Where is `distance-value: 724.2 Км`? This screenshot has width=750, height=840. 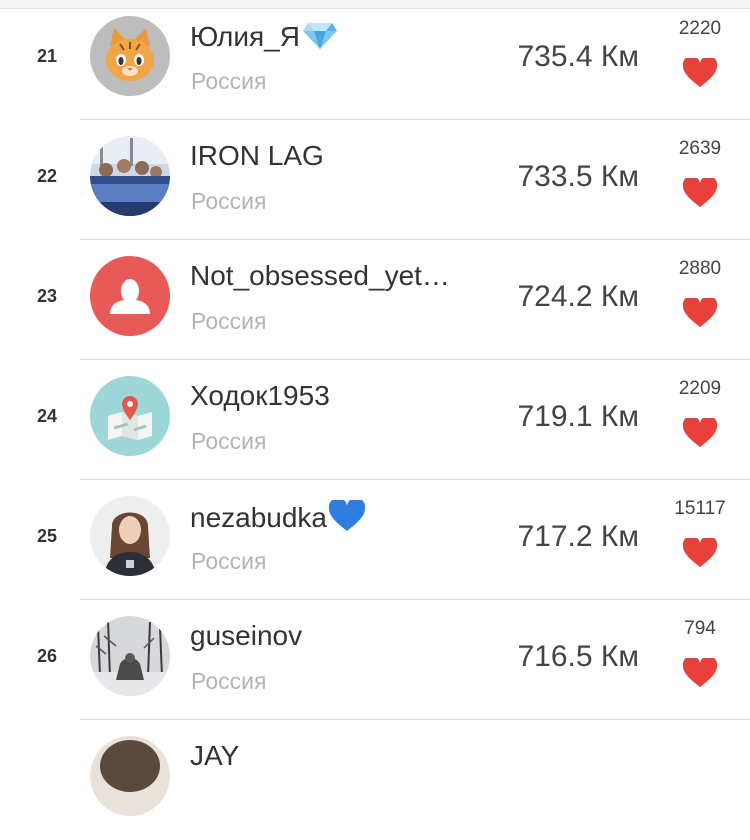
distance-value: 724.2 Км is located at coordinates (578, 296).